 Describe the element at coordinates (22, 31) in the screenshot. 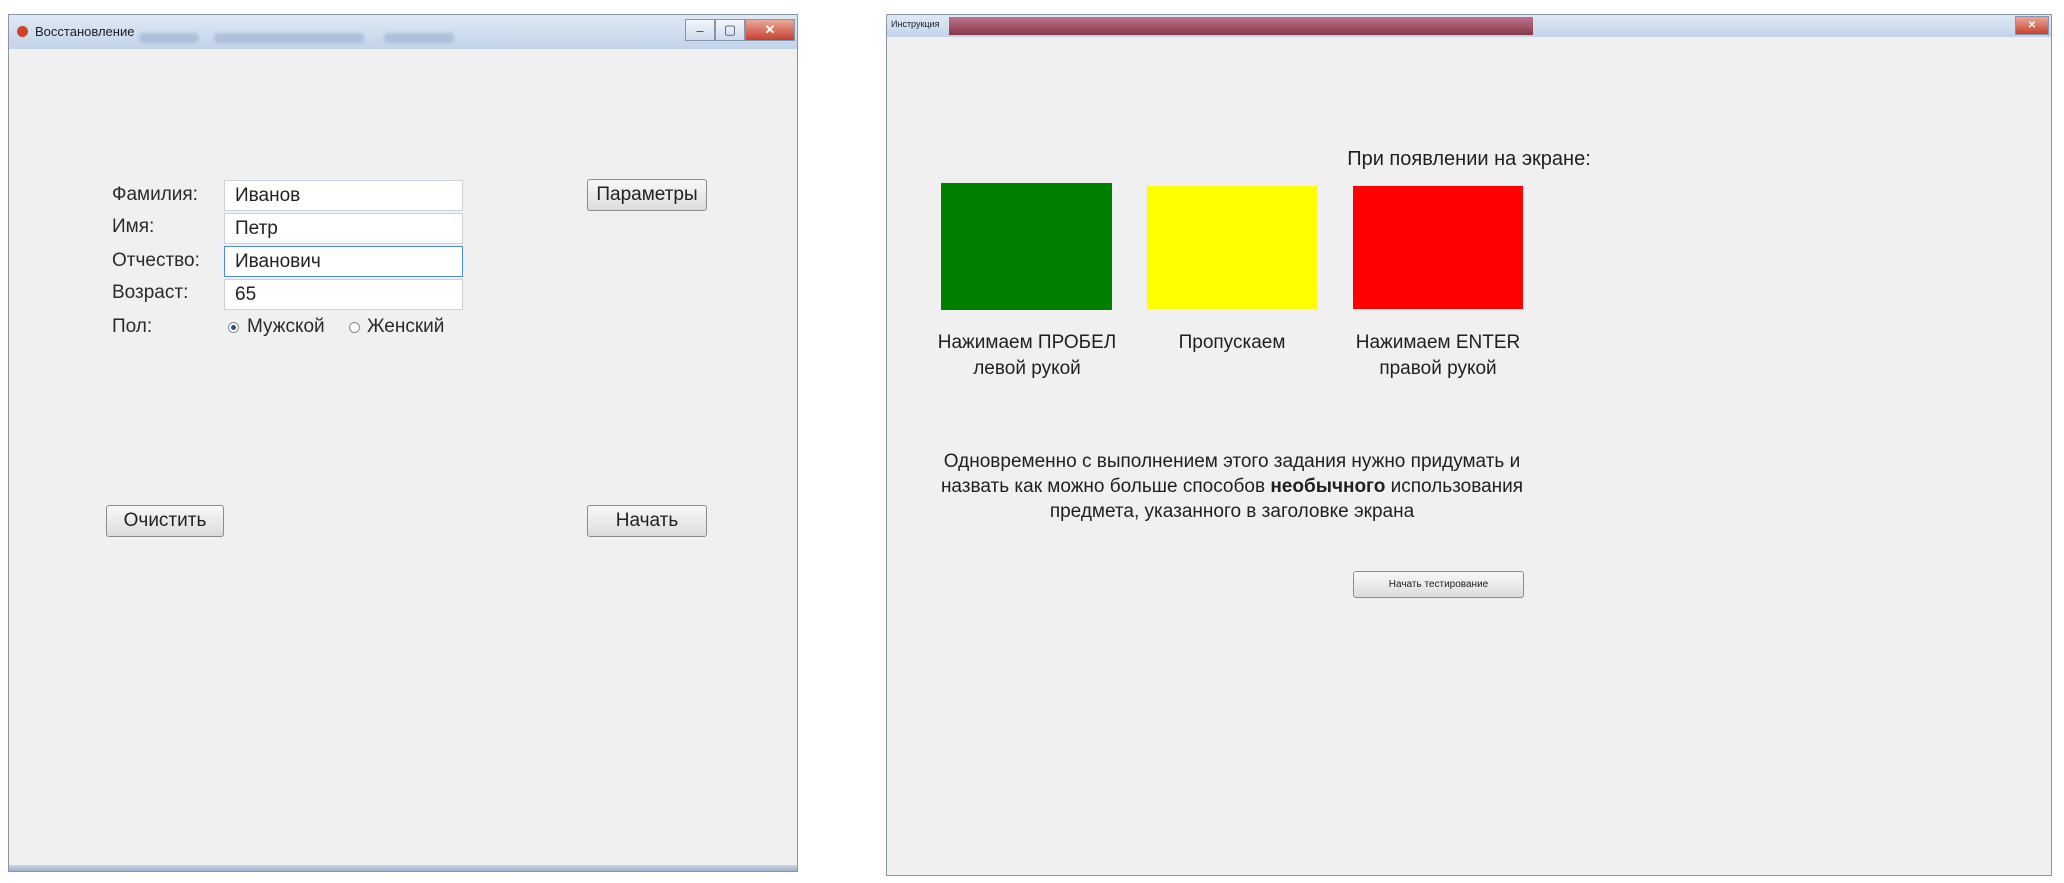

I see `app-icon` at that location.